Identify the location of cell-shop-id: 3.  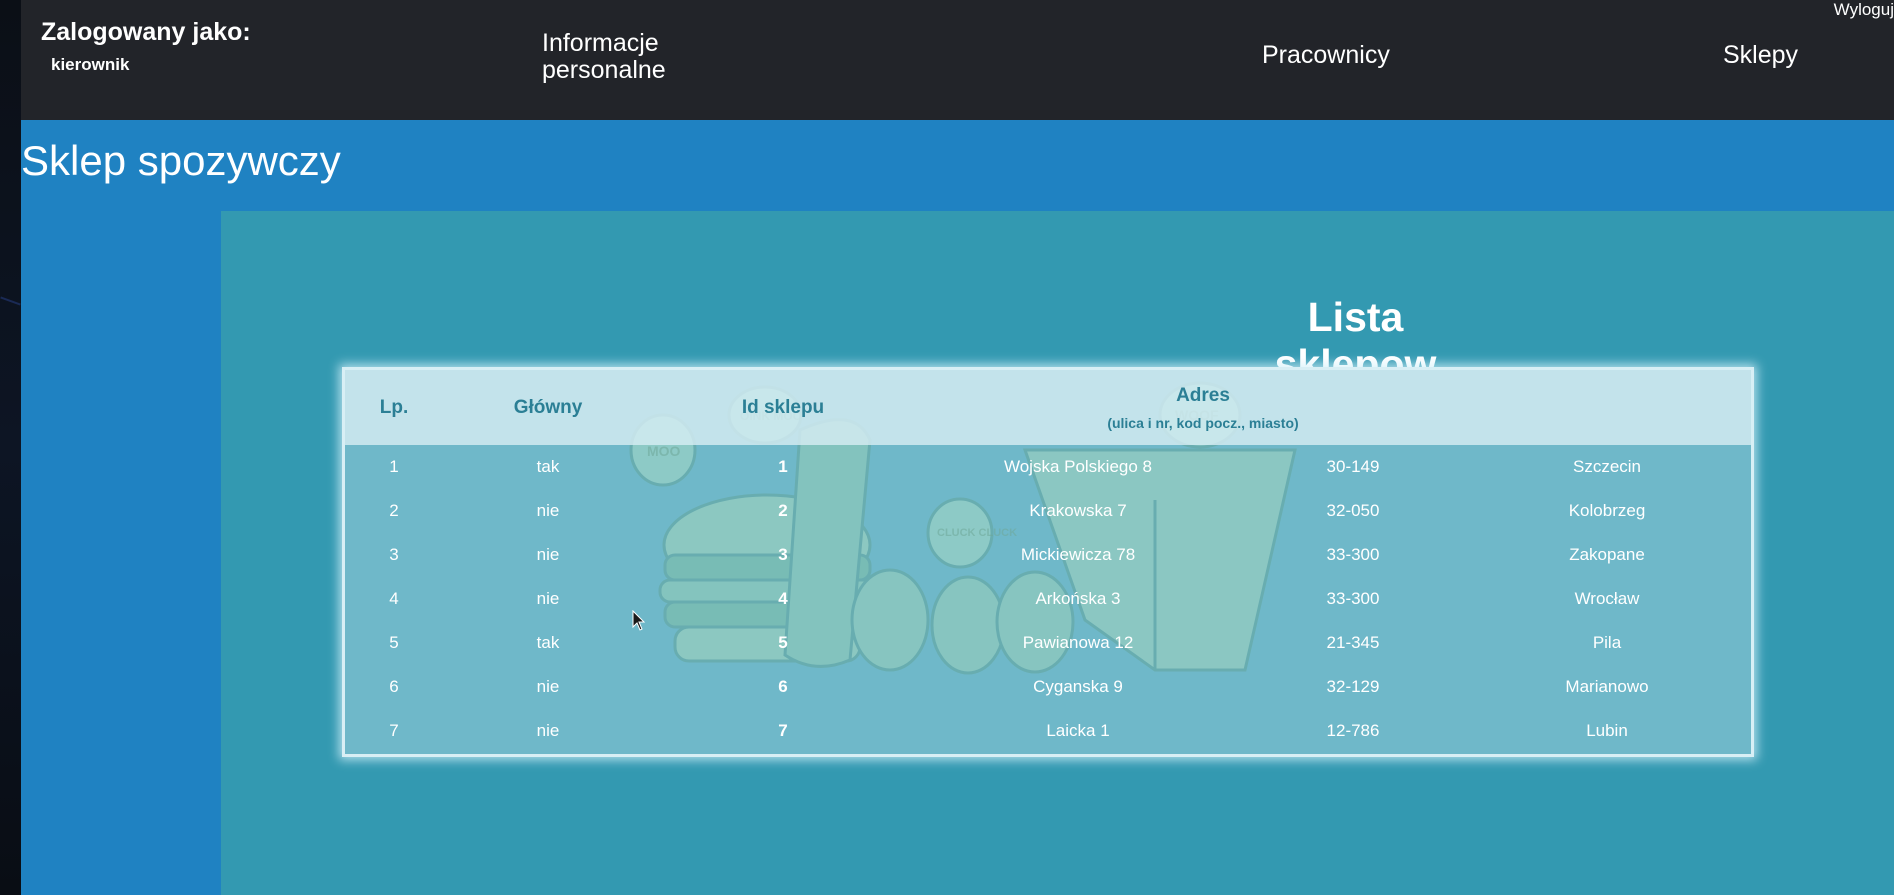
(783, 554).